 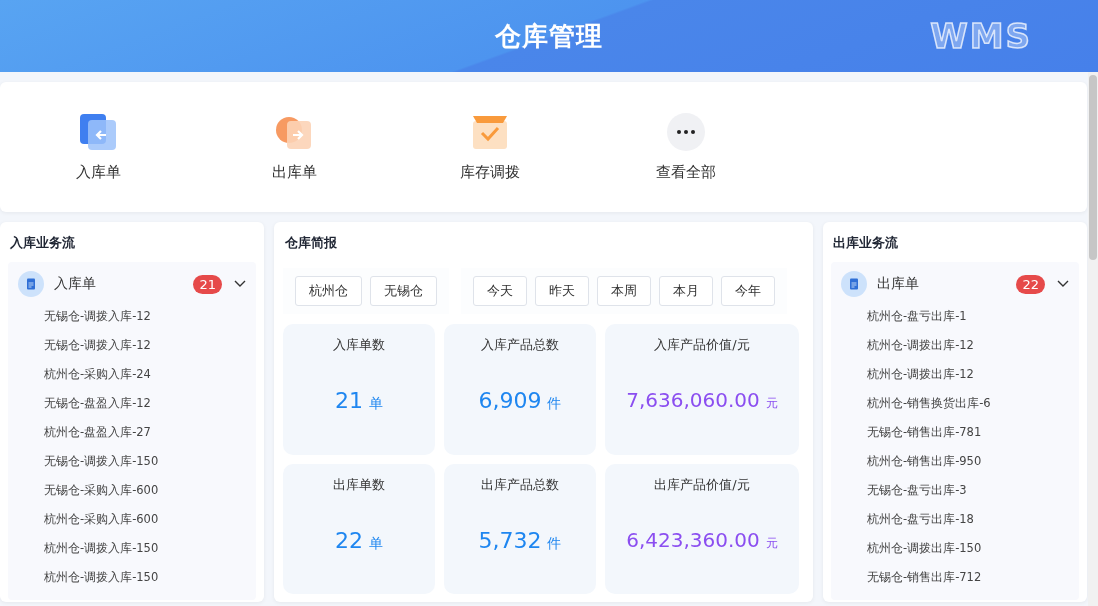 What do you see at coordinates (403, 291) in the screenshot?
I see `warehouse-filter: 无锡仓` at bounding box center [403, 291].